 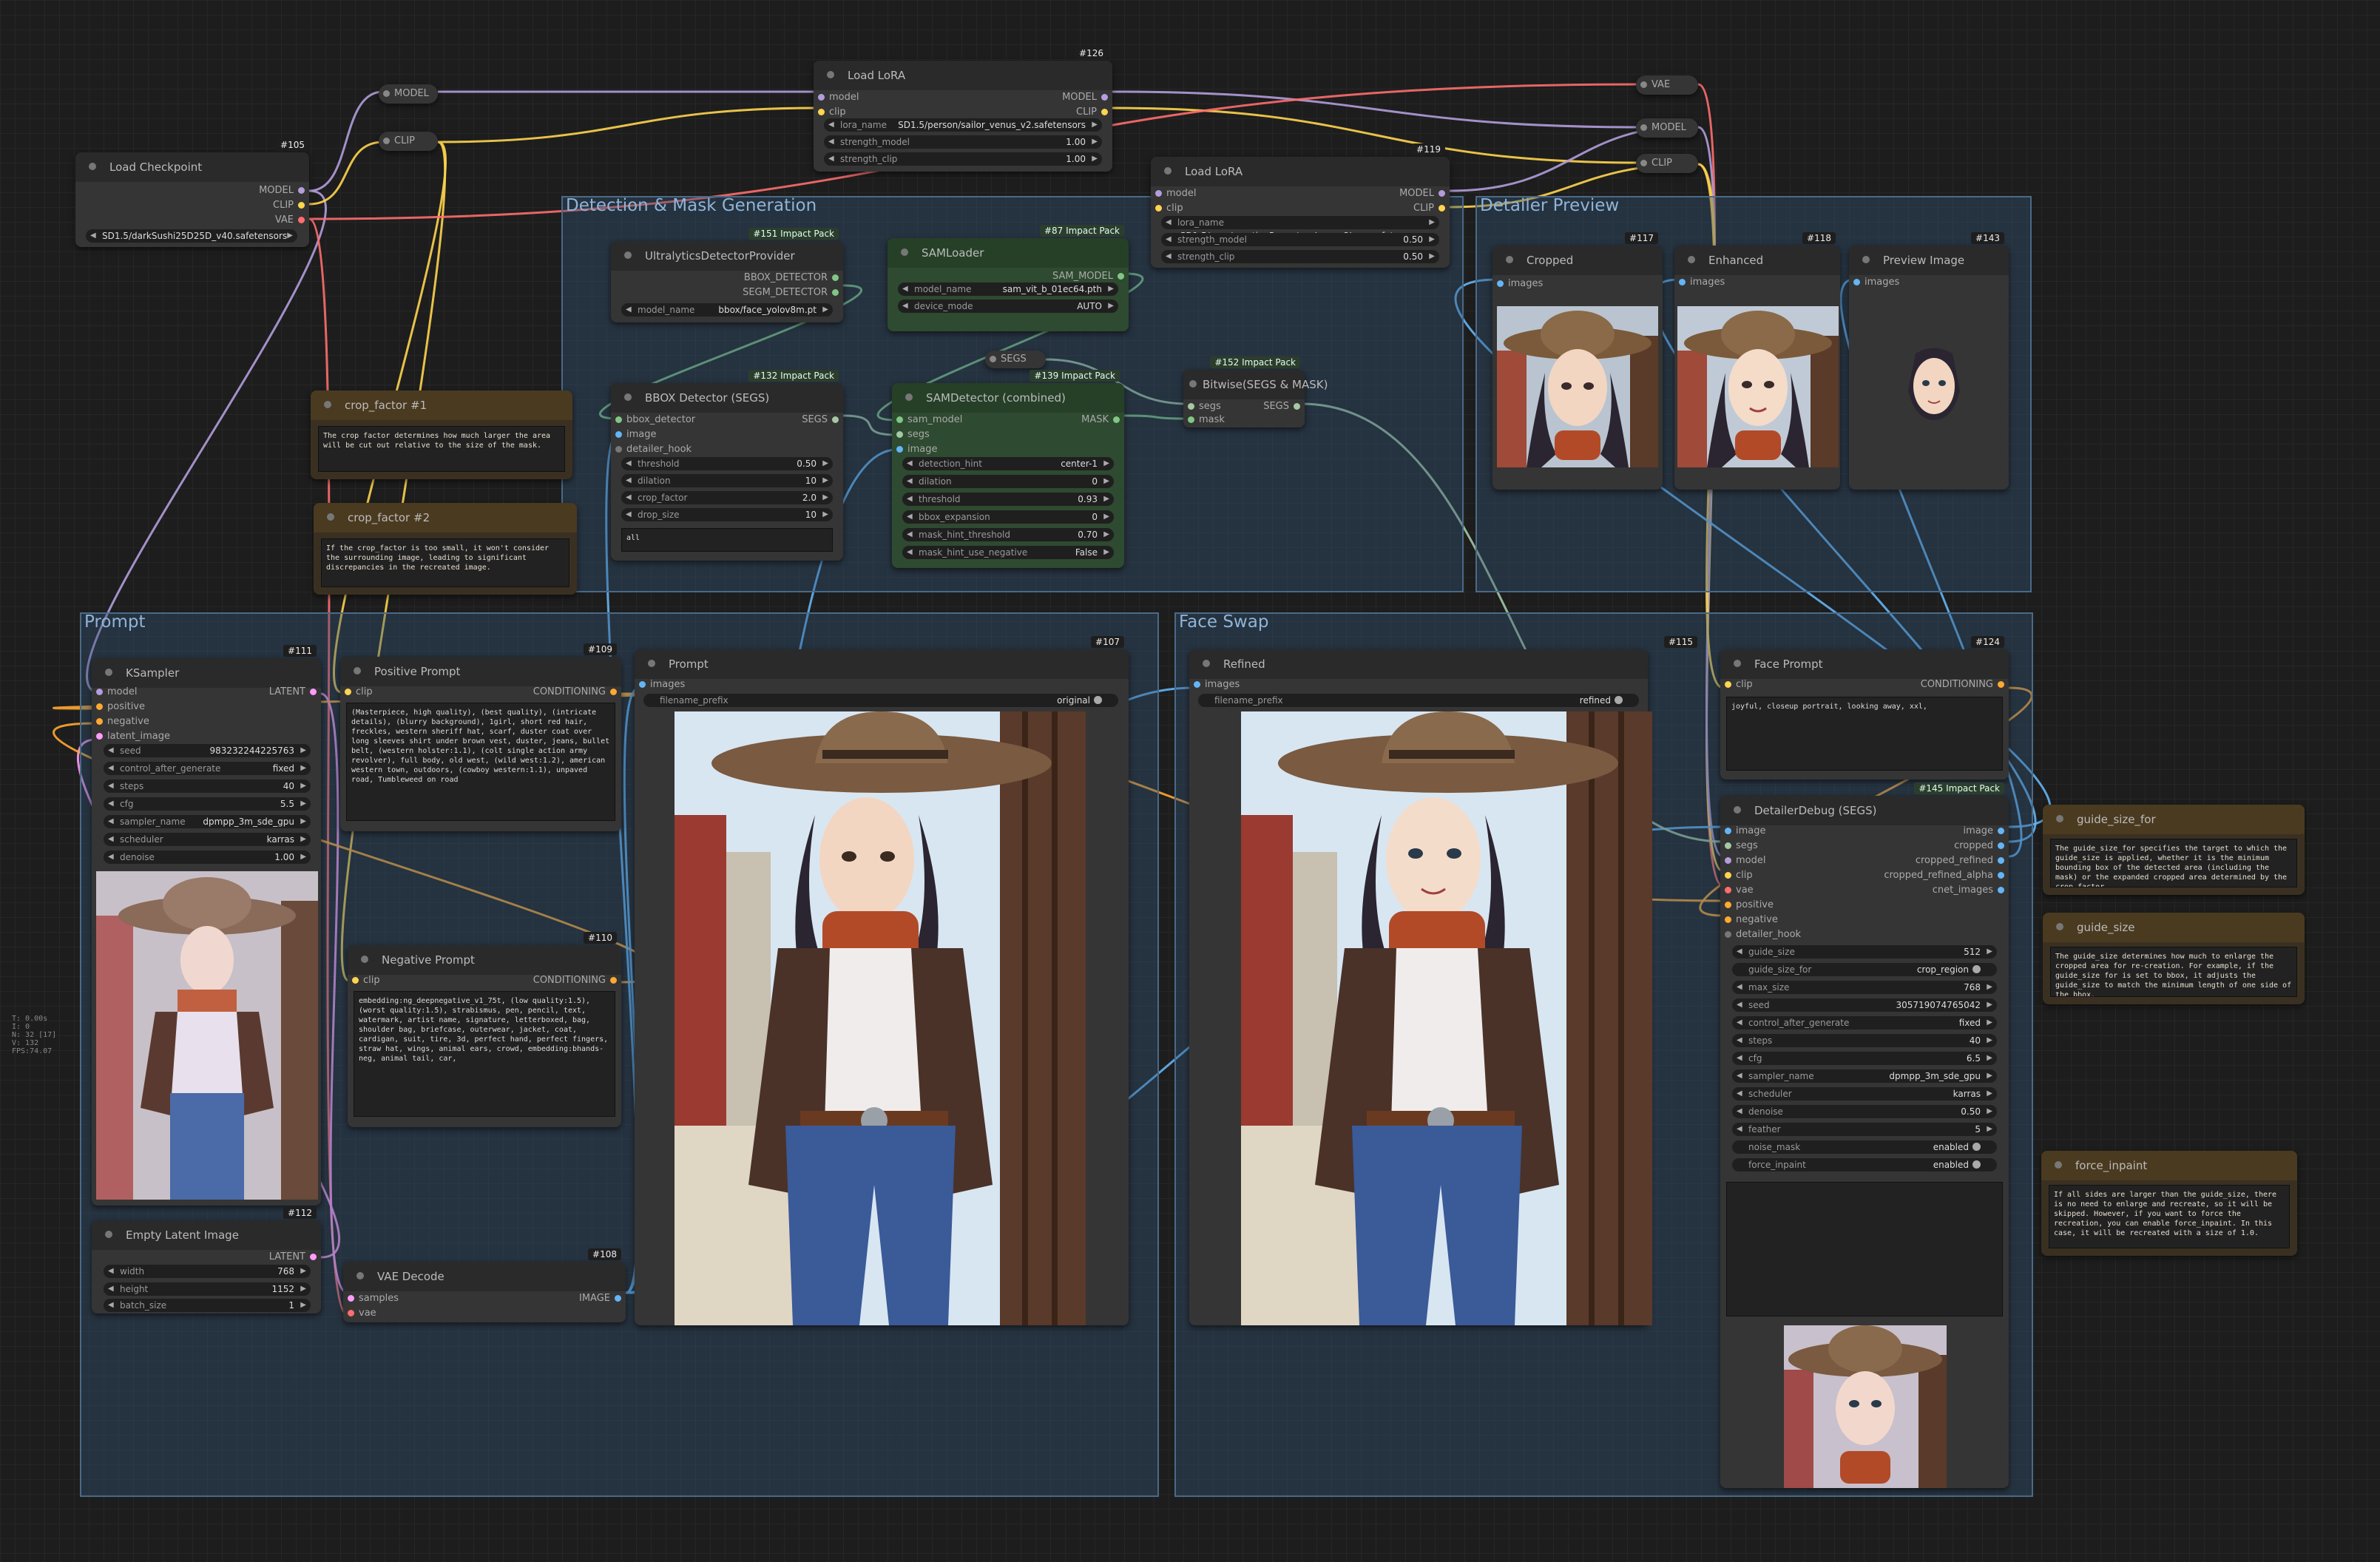 I want to click on output-bbox-detector: BBOX_DETECTOR, so click(x=793, y=278).